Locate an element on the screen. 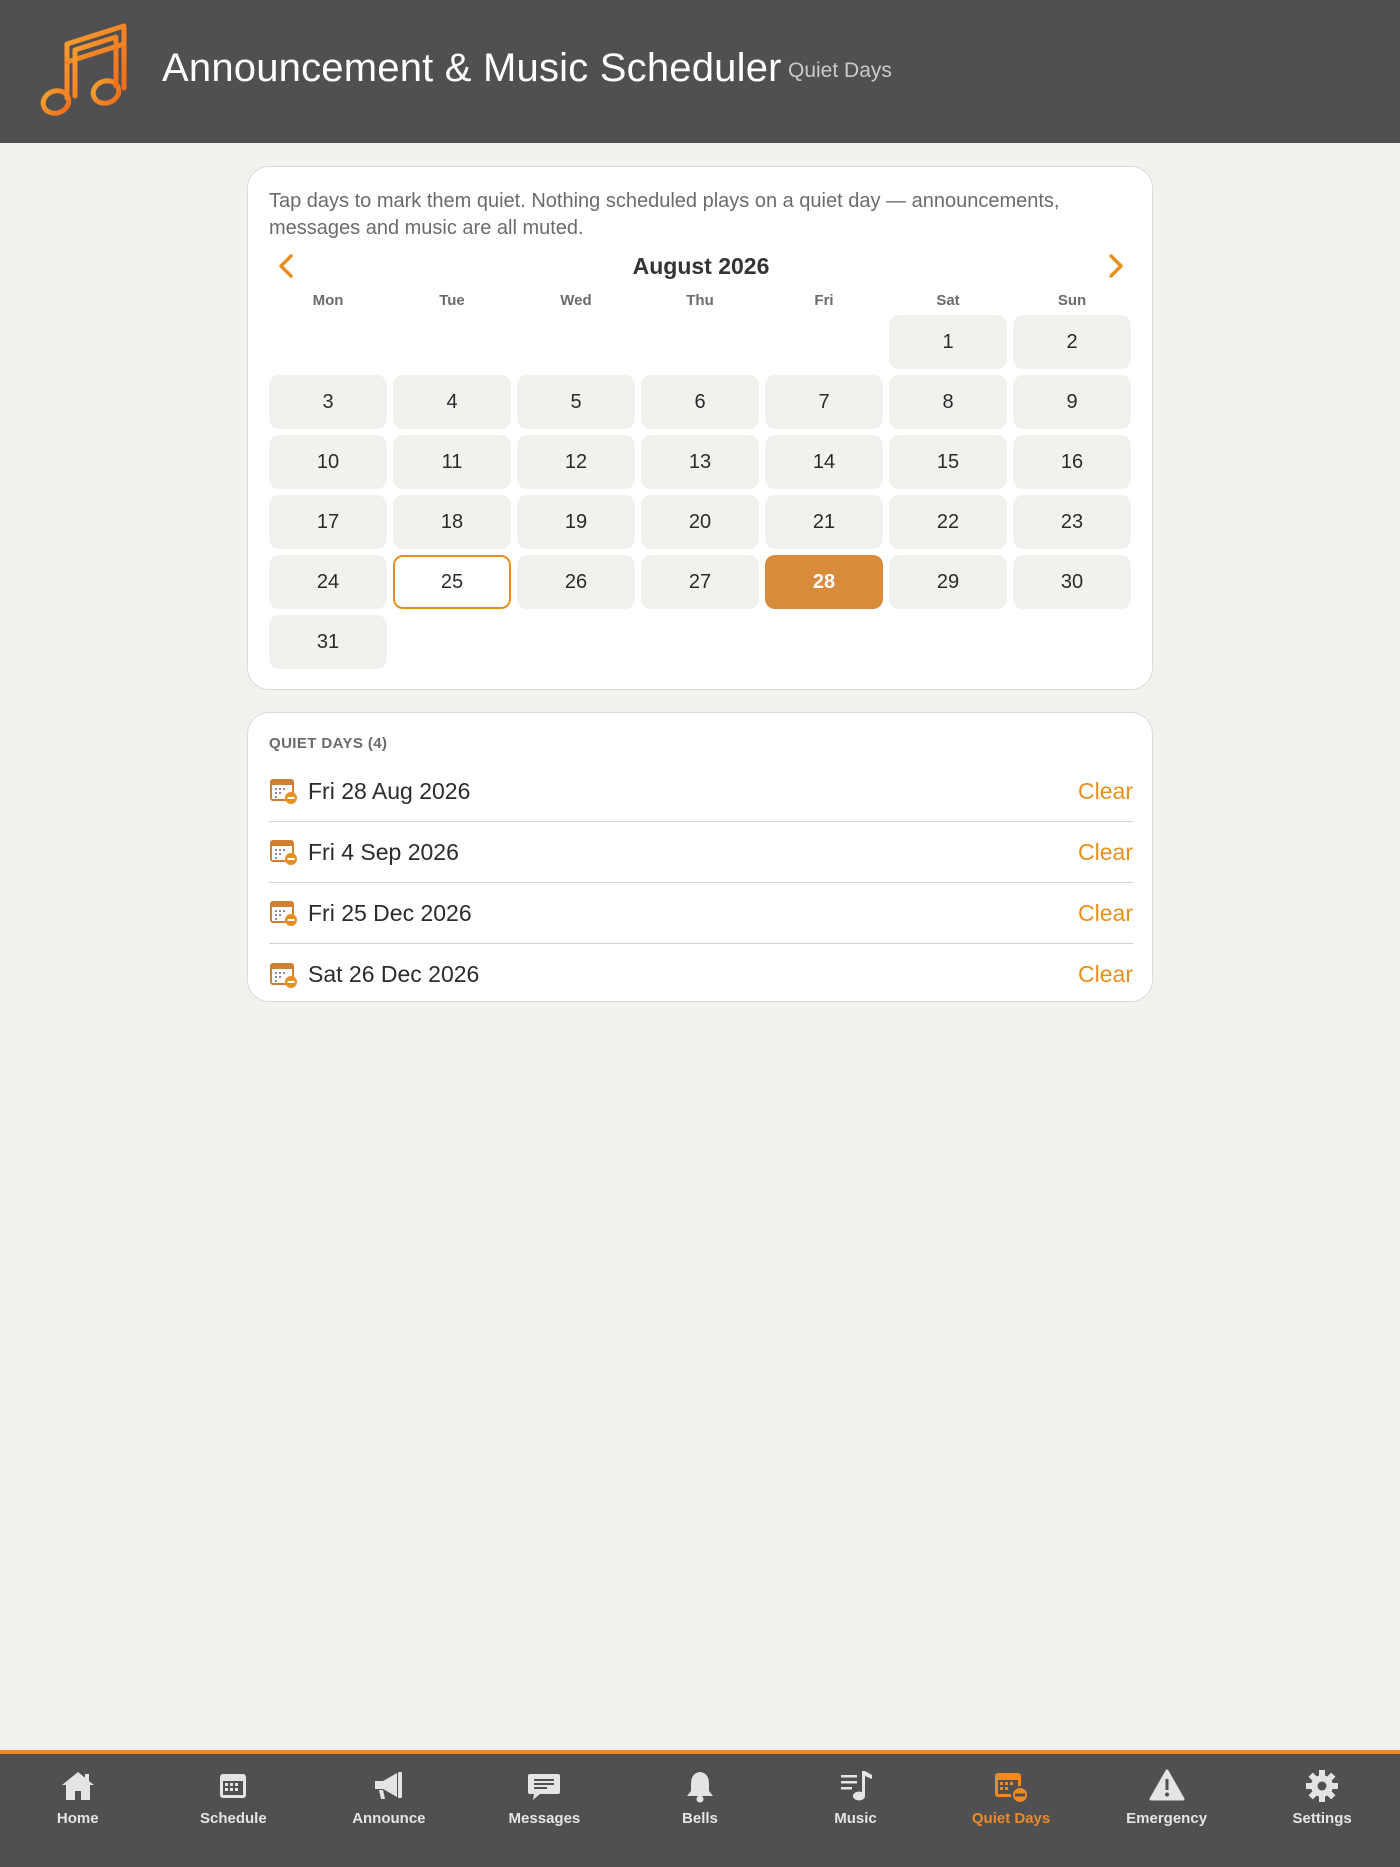 This screenshot has height=1867, width=1400. calendar-day-15: 15 is located at coordinates (948, 462).